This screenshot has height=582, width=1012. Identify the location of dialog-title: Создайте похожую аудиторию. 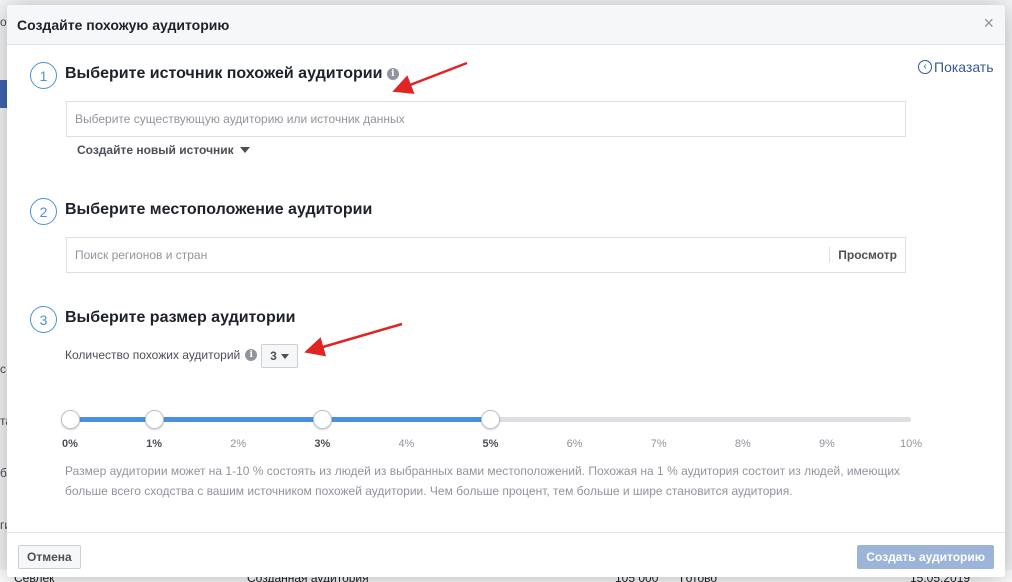
(123, 25).